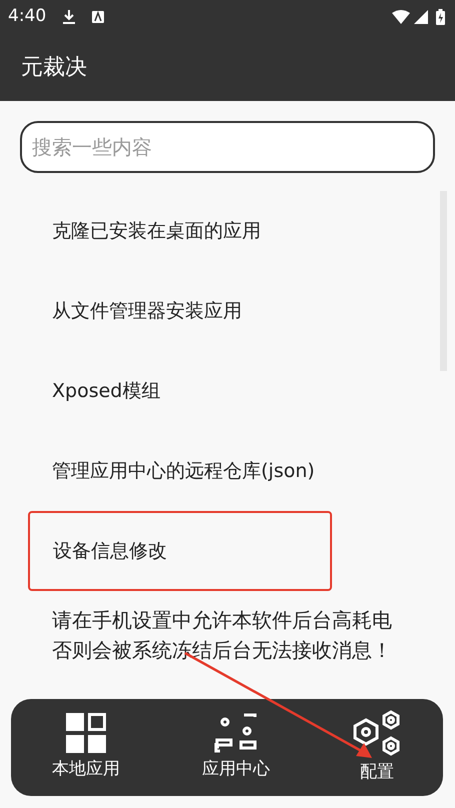 The image size is (455, 808). What do you see at coordinates (440, 16) in the screenshot?
I see `battery-icon` at bounding box center [440, 16].